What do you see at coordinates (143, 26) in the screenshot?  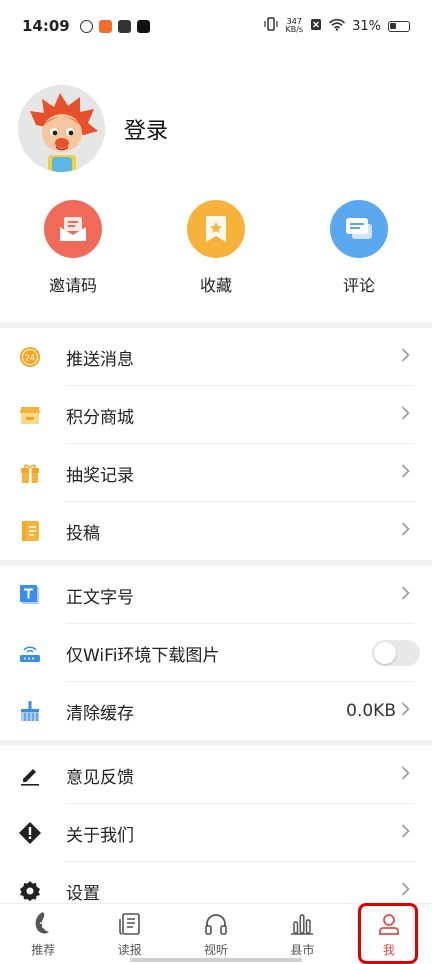 I see `tiktok-notification-icon` at bounding box center [143, 26].